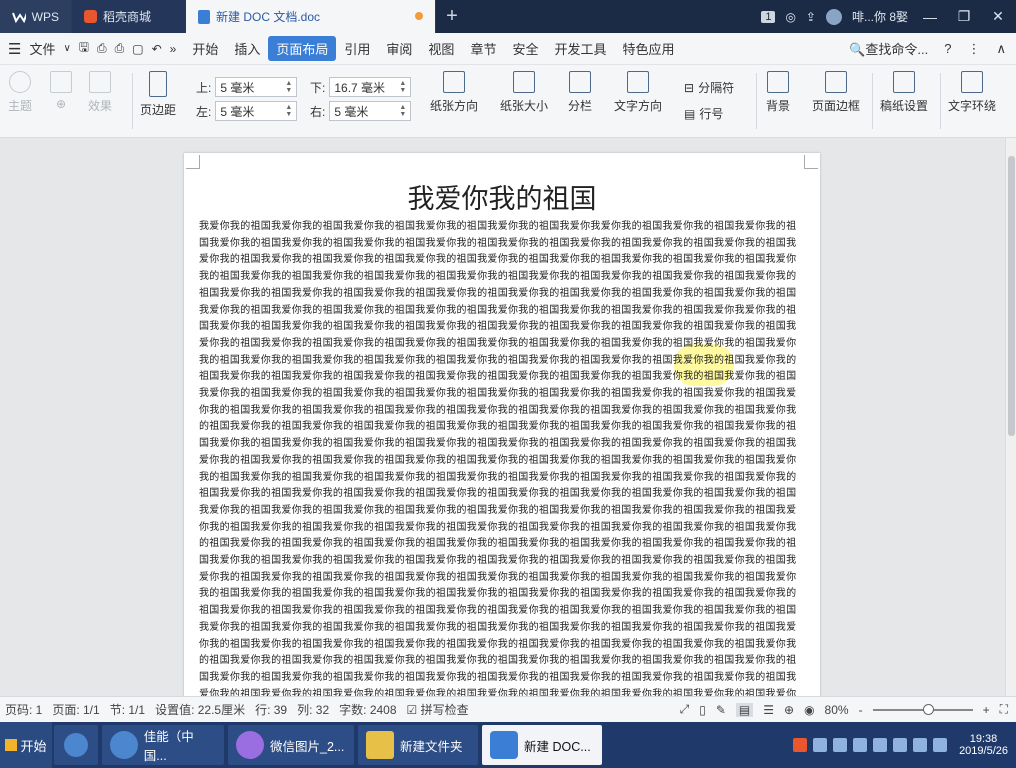 This screenshot has width=1016, height=768. I want to click on right-margin-input: 5 毫米 ▲ ▼, so click(370, 111).